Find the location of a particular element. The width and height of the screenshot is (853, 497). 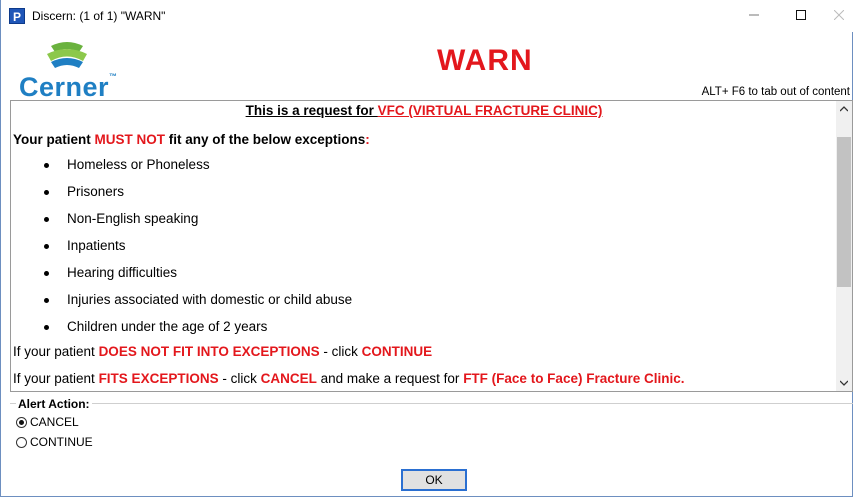

minimize-button is located at coordinates (754, 15).